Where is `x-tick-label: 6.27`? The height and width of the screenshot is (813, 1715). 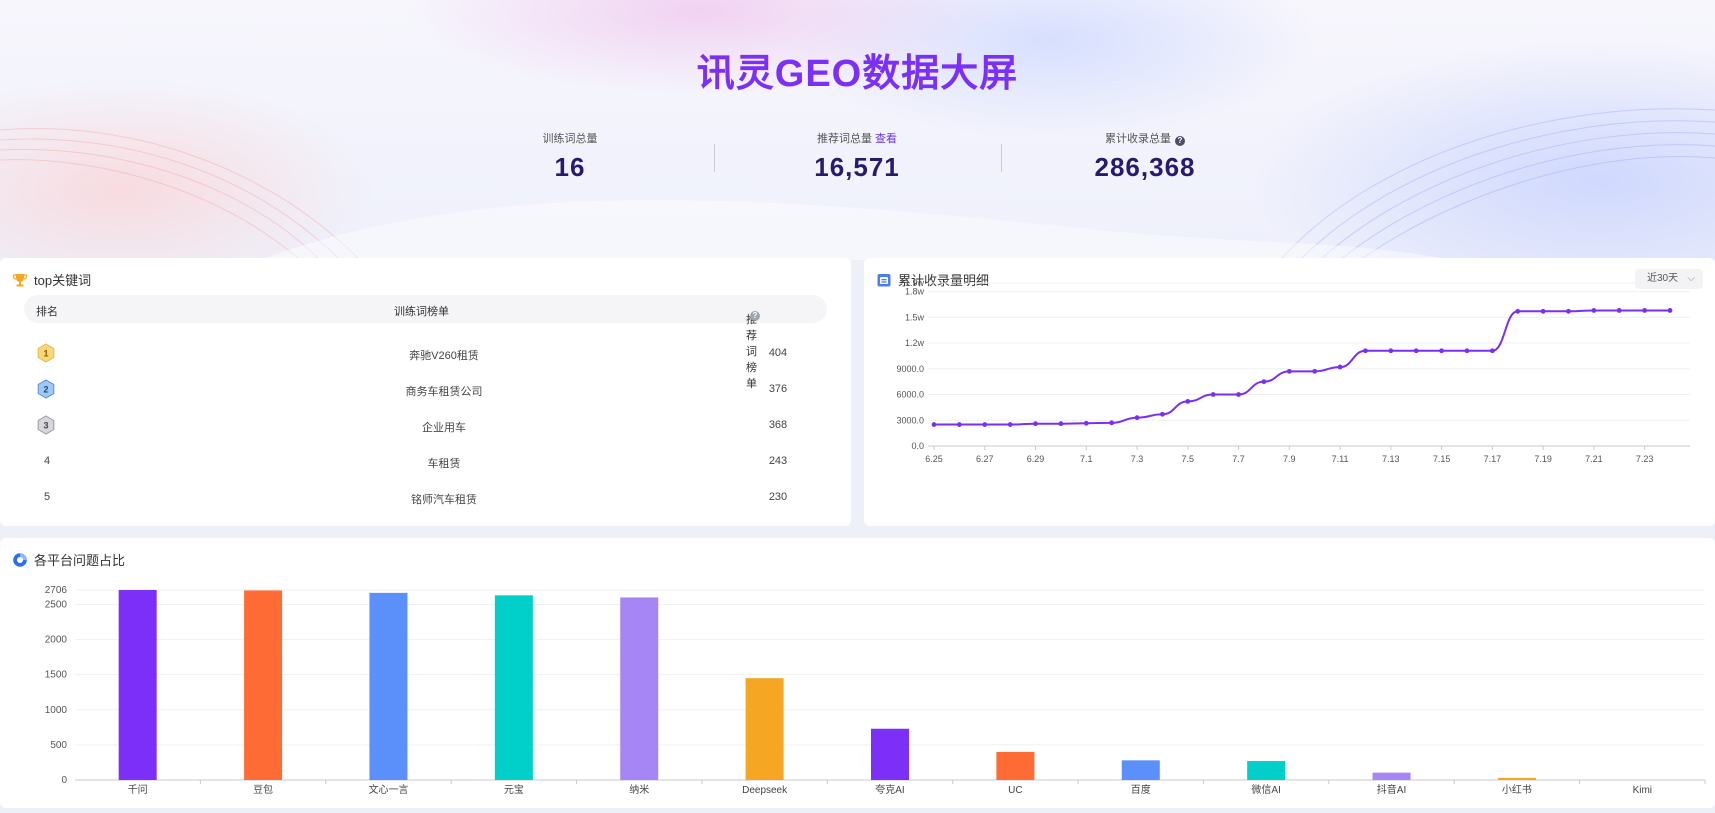 x-tick-label: 6.27 is located at coordinates (985, 459).